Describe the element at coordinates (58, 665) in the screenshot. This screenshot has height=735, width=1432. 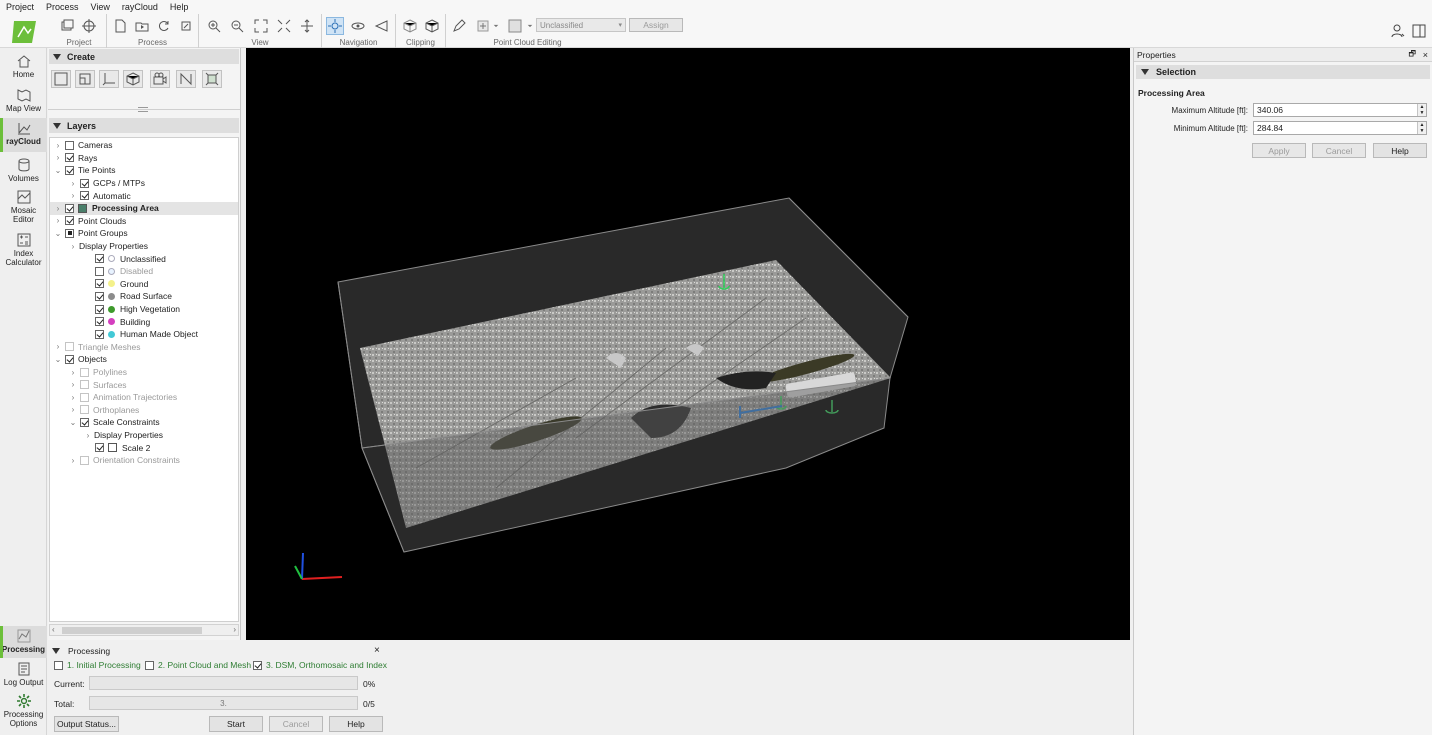
I see `step1-checkbox` at that location.